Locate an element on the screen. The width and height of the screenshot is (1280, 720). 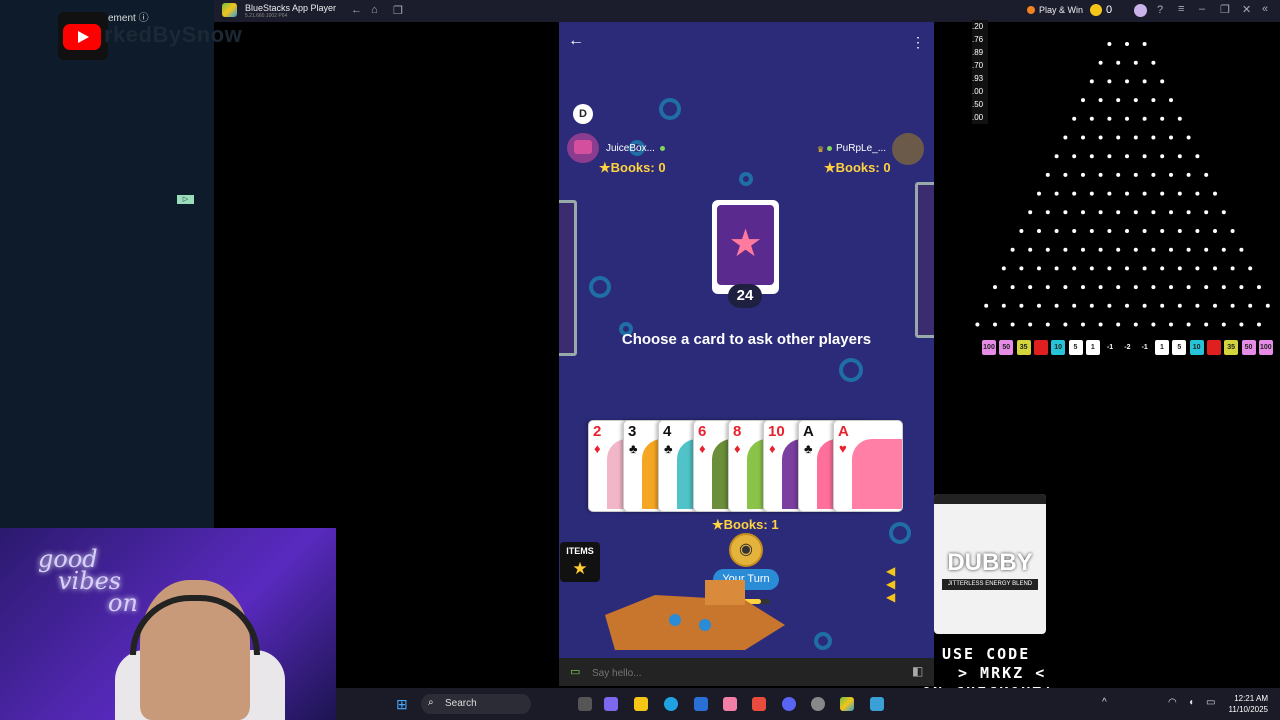
multi-instance-icon: ❐ is located at coordinates (398, 10).